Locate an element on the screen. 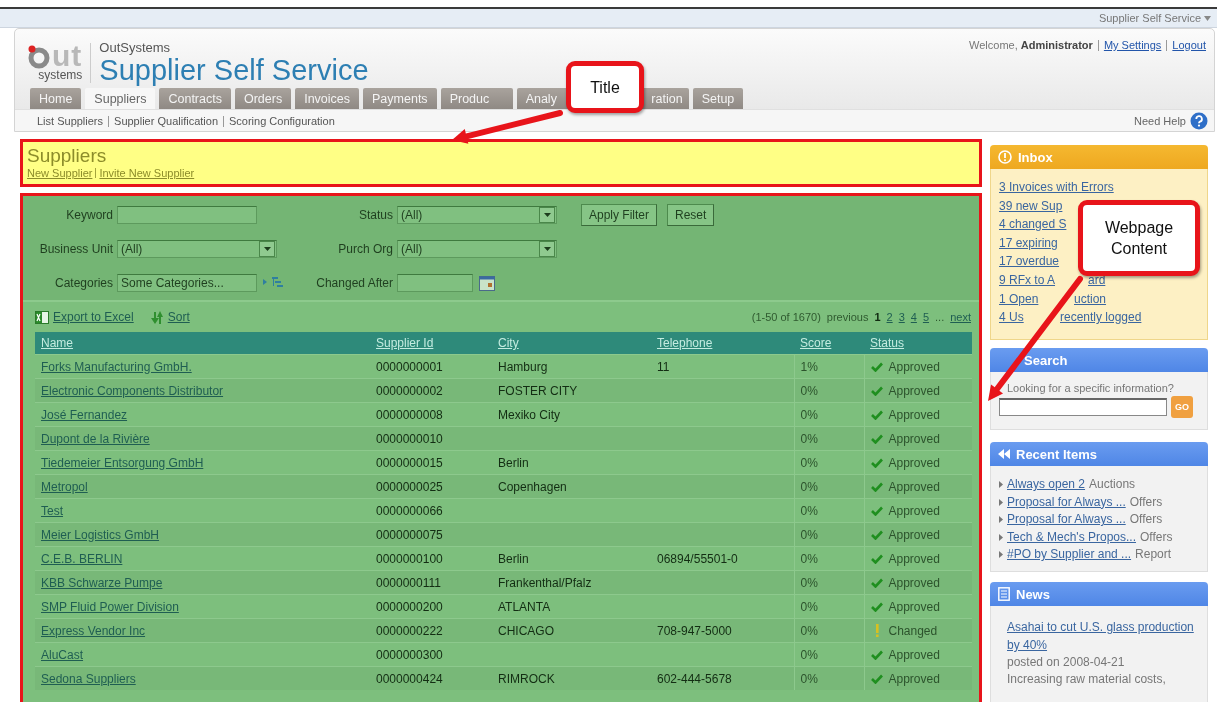  sort-link: Sort is located at coordinates (178, 317).